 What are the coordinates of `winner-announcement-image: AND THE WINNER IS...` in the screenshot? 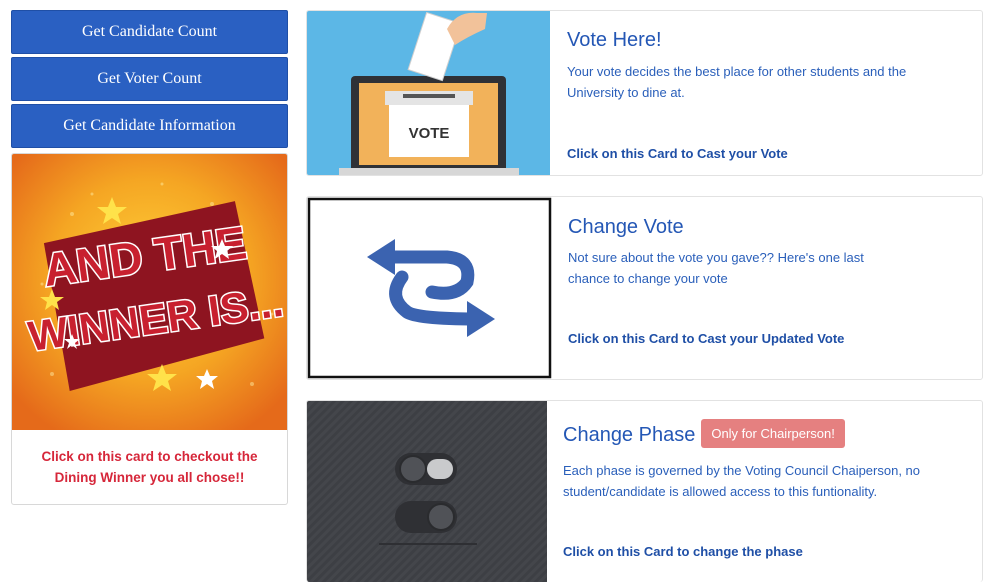 It's located at (149, 292).